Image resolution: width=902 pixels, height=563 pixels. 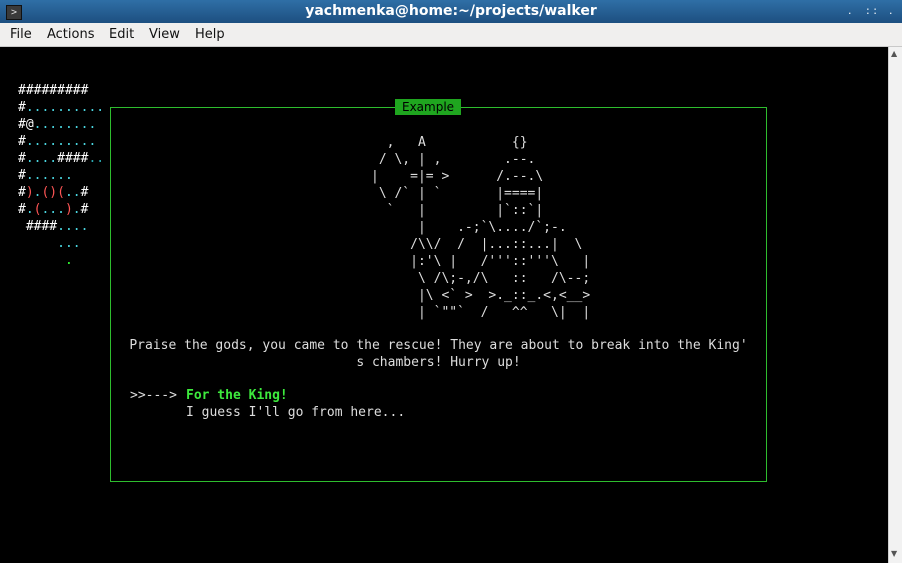 I want to click on ascii-art-line: |\ <` > >._::_.<,<__>, so click(x=481, y=295).